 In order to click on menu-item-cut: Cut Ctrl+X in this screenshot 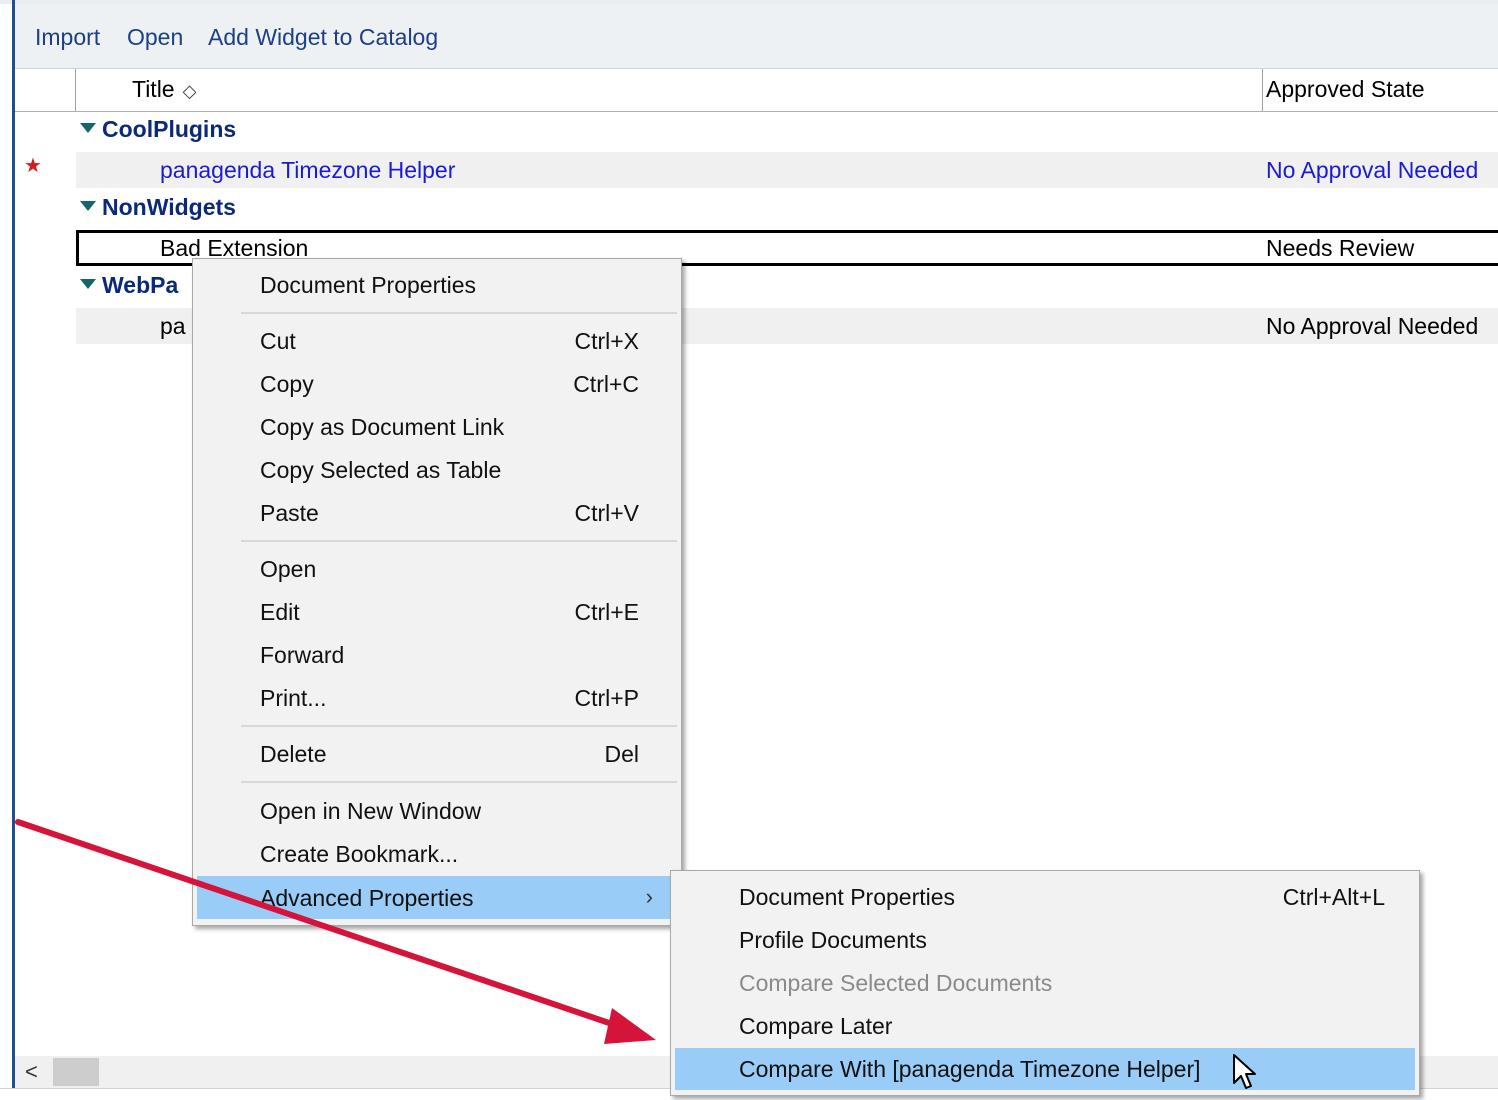, I will do `click(437, 341)`.